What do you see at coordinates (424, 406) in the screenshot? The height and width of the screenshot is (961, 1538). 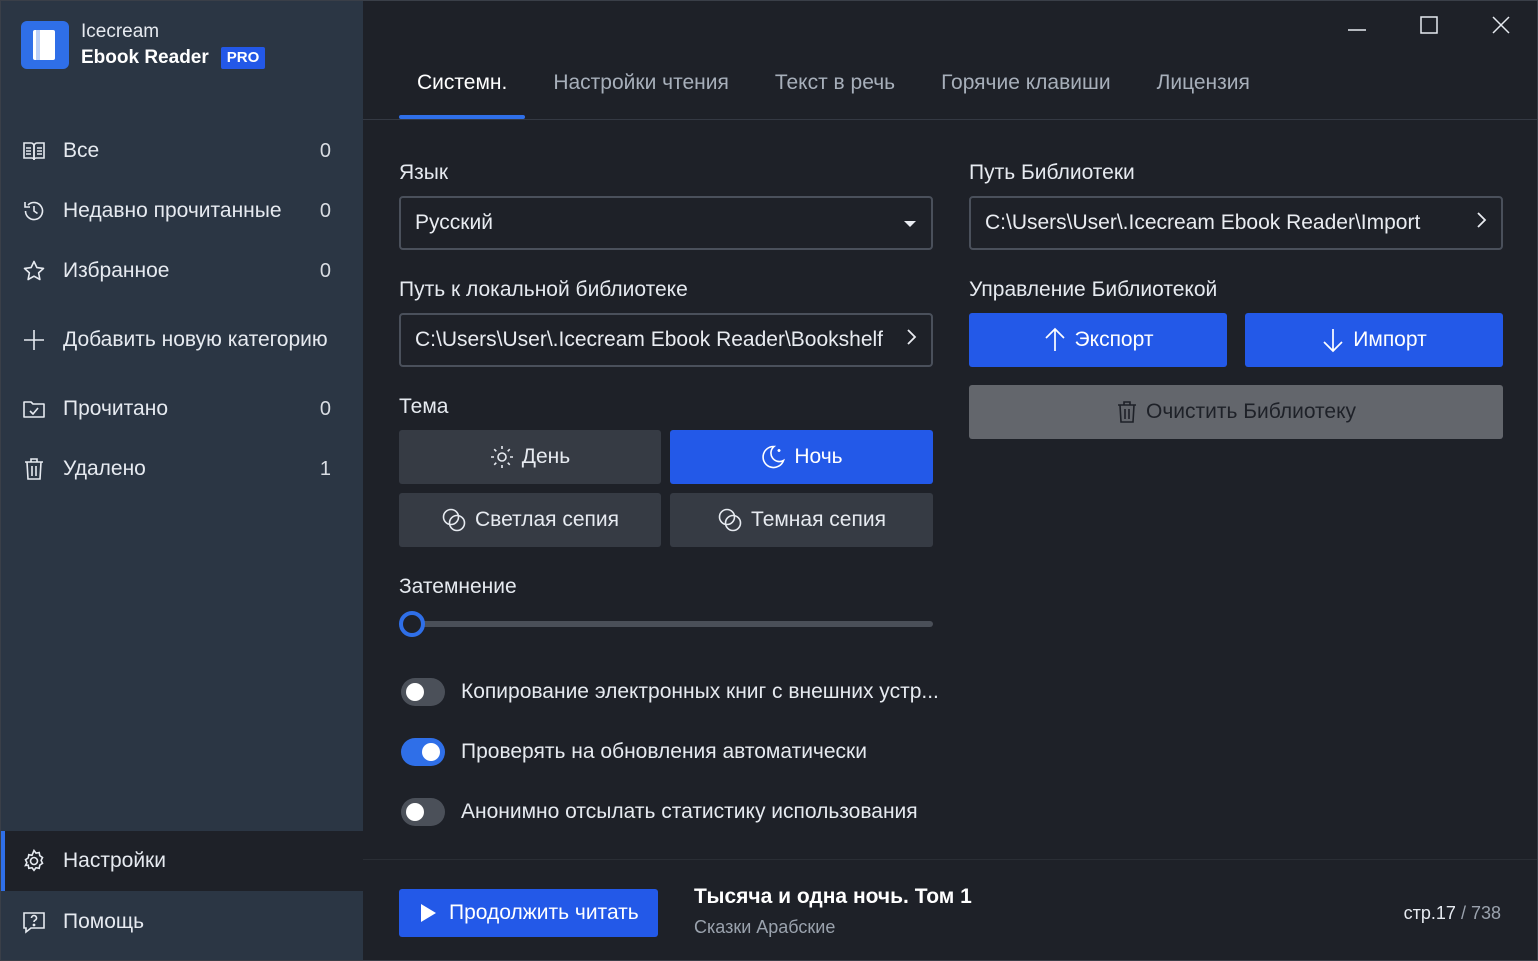 I see `theme-label: Тема` at bounding box center [424, 406].